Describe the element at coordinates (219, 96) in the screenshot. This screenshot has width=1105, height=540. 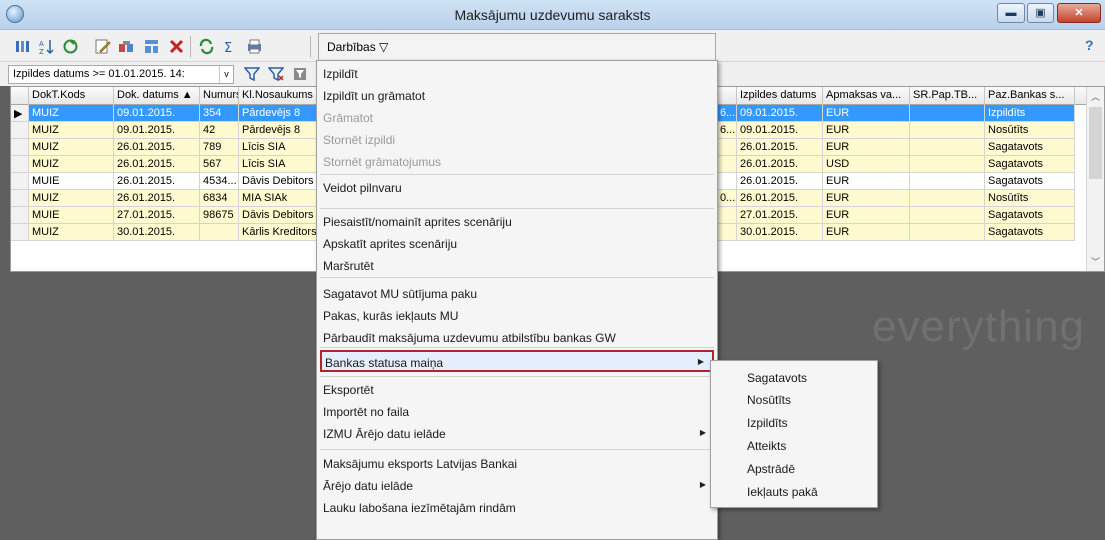
I see `column-header: Numurs` at that location.